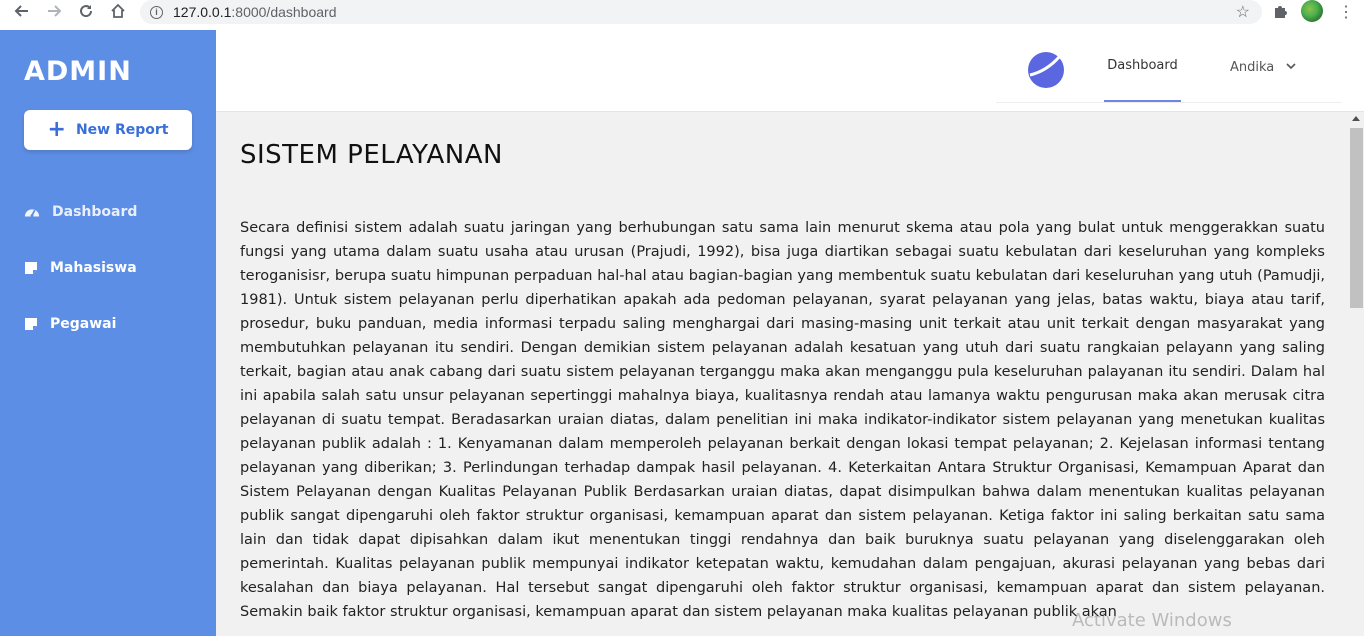 The width and height of the screenshot is (1364, 636). I want to click on app-logo, so click(1046, 70).